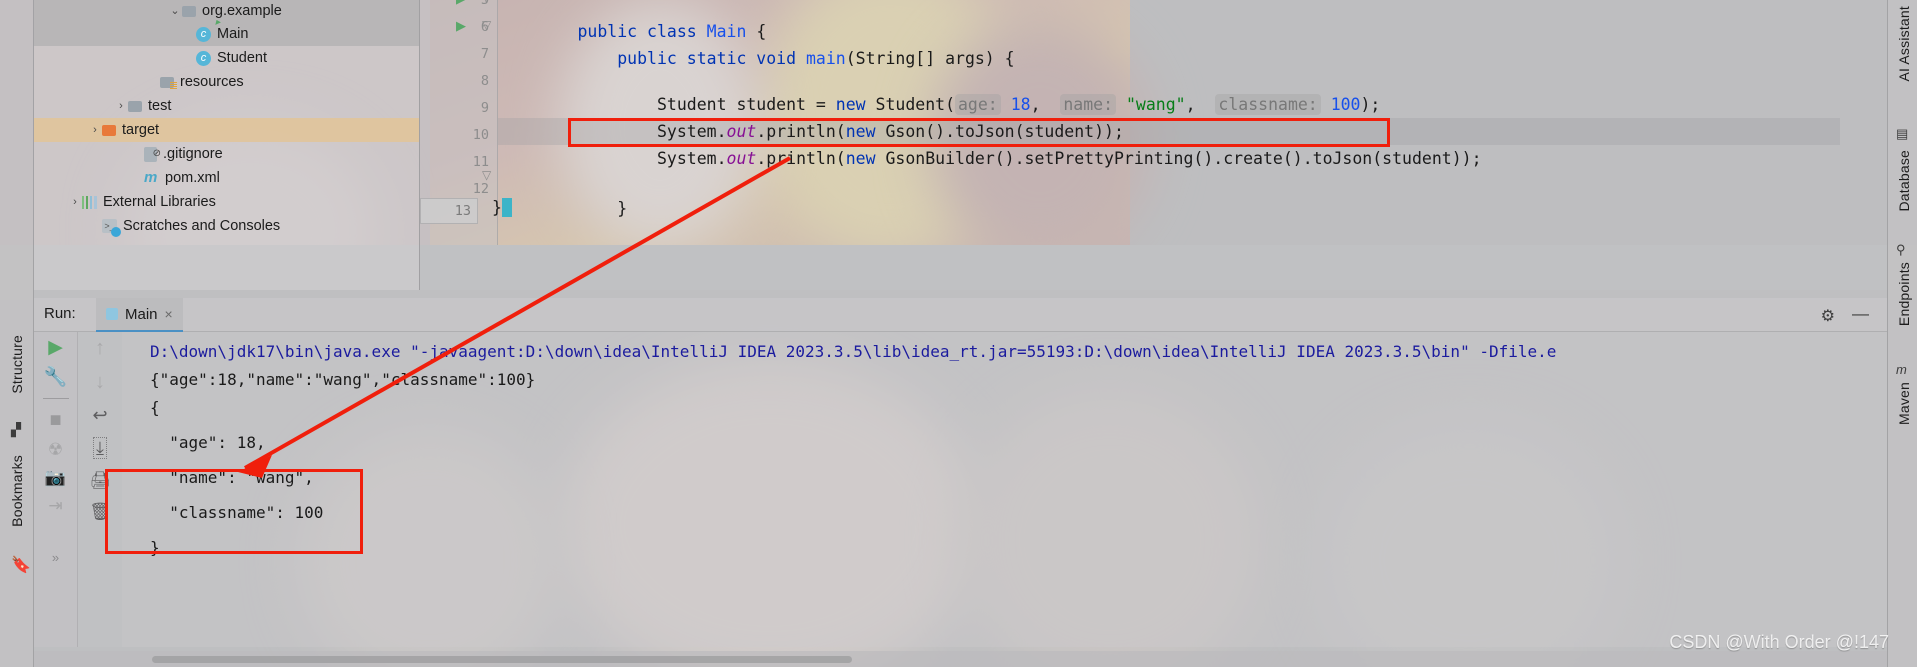 The height and width of the screenshot is (667, 1917). I want to click on libraries-icon, so click(89, 202).